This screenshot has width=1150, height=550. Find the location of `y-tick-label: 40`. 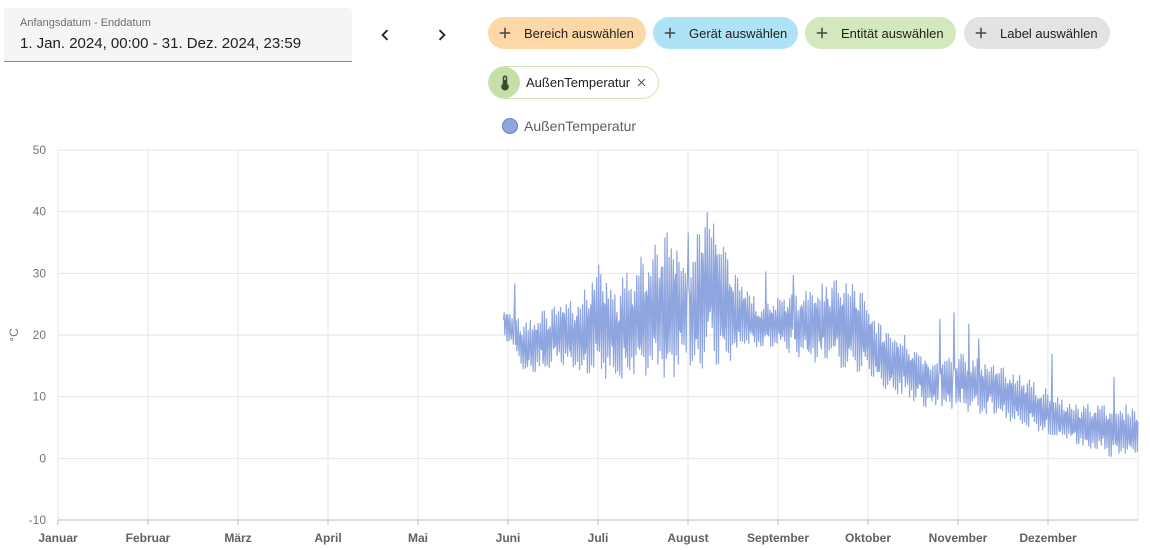

y-tick-label: 40 is located at coordinates (40, 212).